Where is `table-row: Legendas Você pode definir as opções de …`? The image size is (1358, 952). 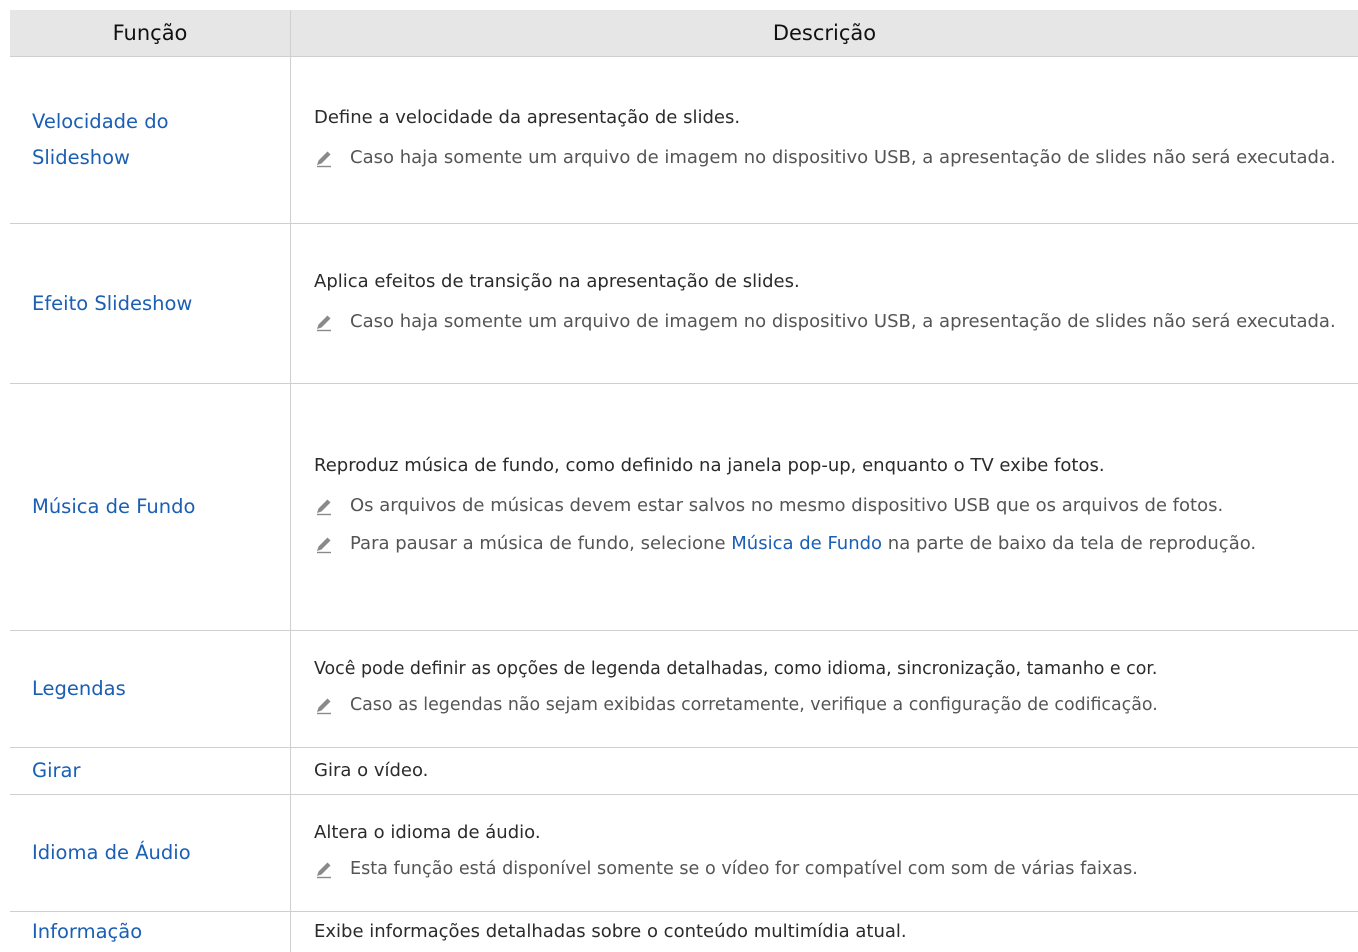 table-row: Legendas Você pode definir as opções de … is located at coordinates (684, 689).